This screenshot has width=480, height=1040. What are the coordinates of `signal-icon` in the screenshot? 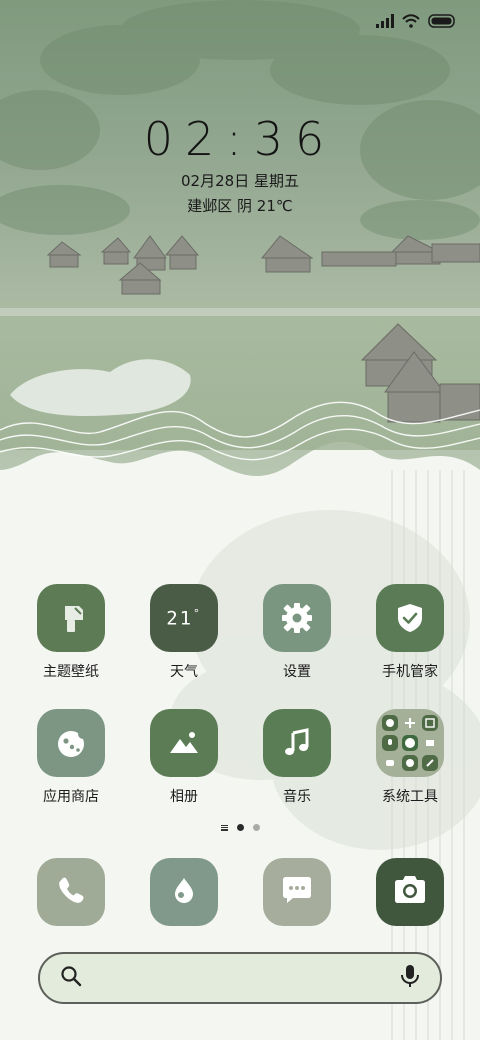 It's located at (385, 21).